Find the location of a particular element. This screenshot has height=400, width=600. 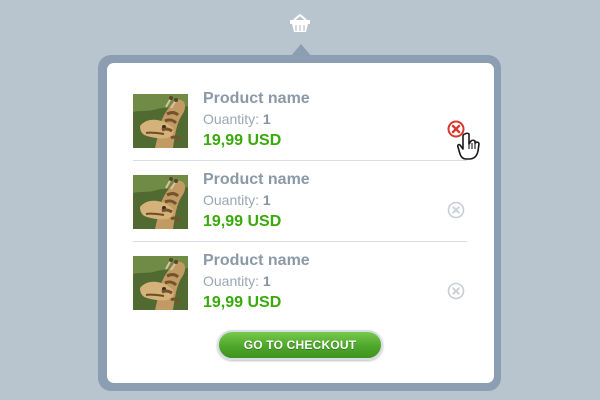

go-to-checkout-button: GO TO CHECKOUT is located at coordinates (300, 345).